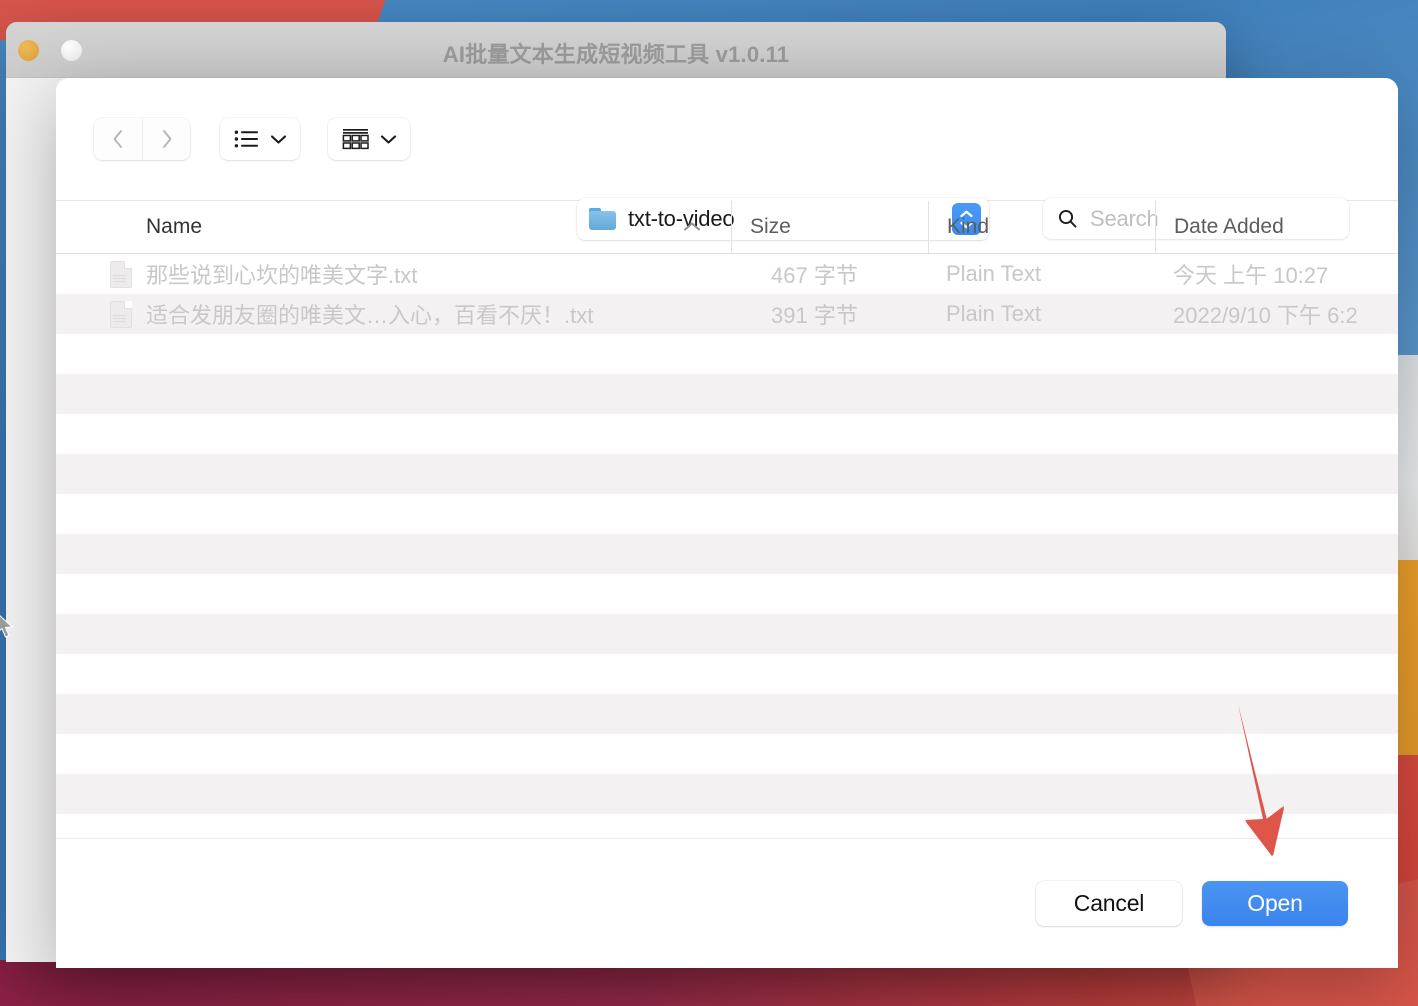 The image size is (1418, 1006). What do you see at coordinates (814, 315) in the screenshot?
I see `file-size-cell: 391 字节` at bounding box center [814, 315].